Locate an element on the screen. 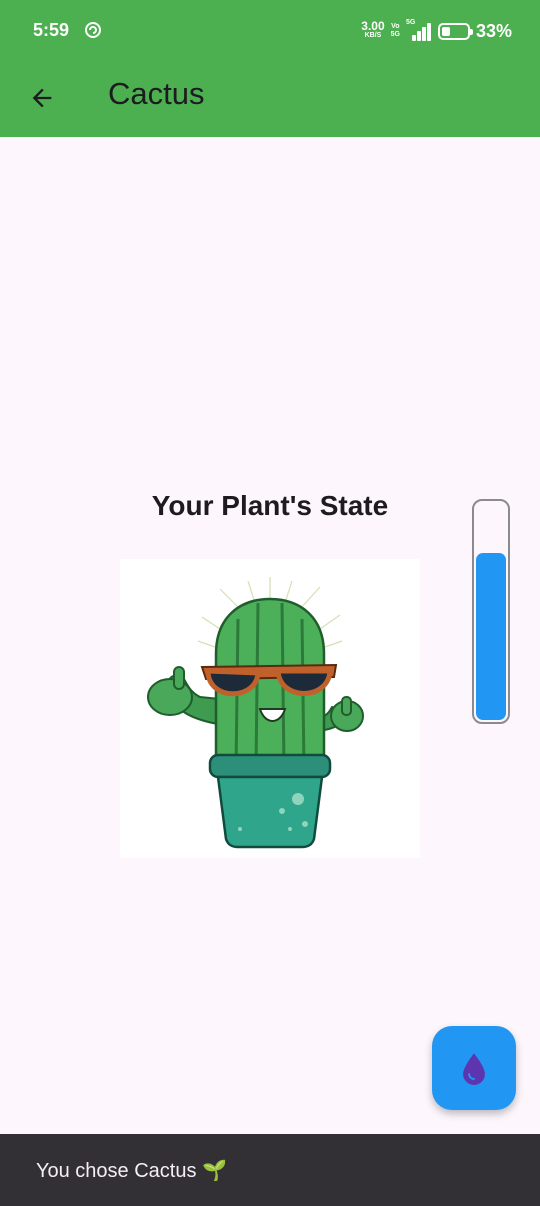 This screenshot has width=540, height=1206. status-bar: 5:59 3.00 KB/S Vo 5G 5G 33% is located at coordinates (270, 30).